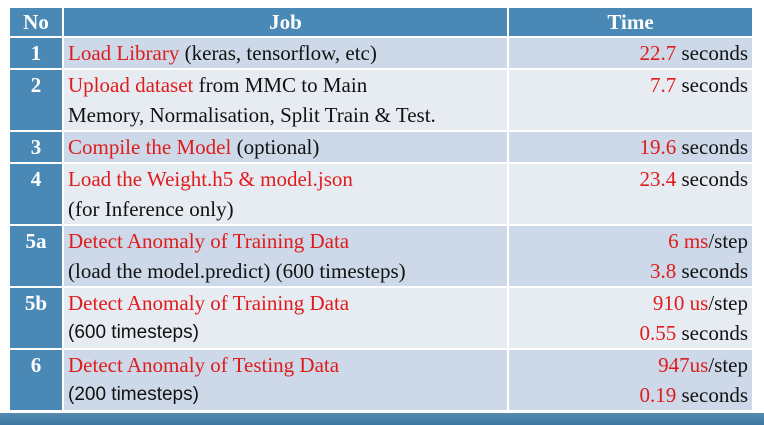 The width and height of the screenshot is (764, 425). What do you see at coordinates (36, 380) in the screenshot?
I see `row-number: 6` at bounding box center [36, 380].